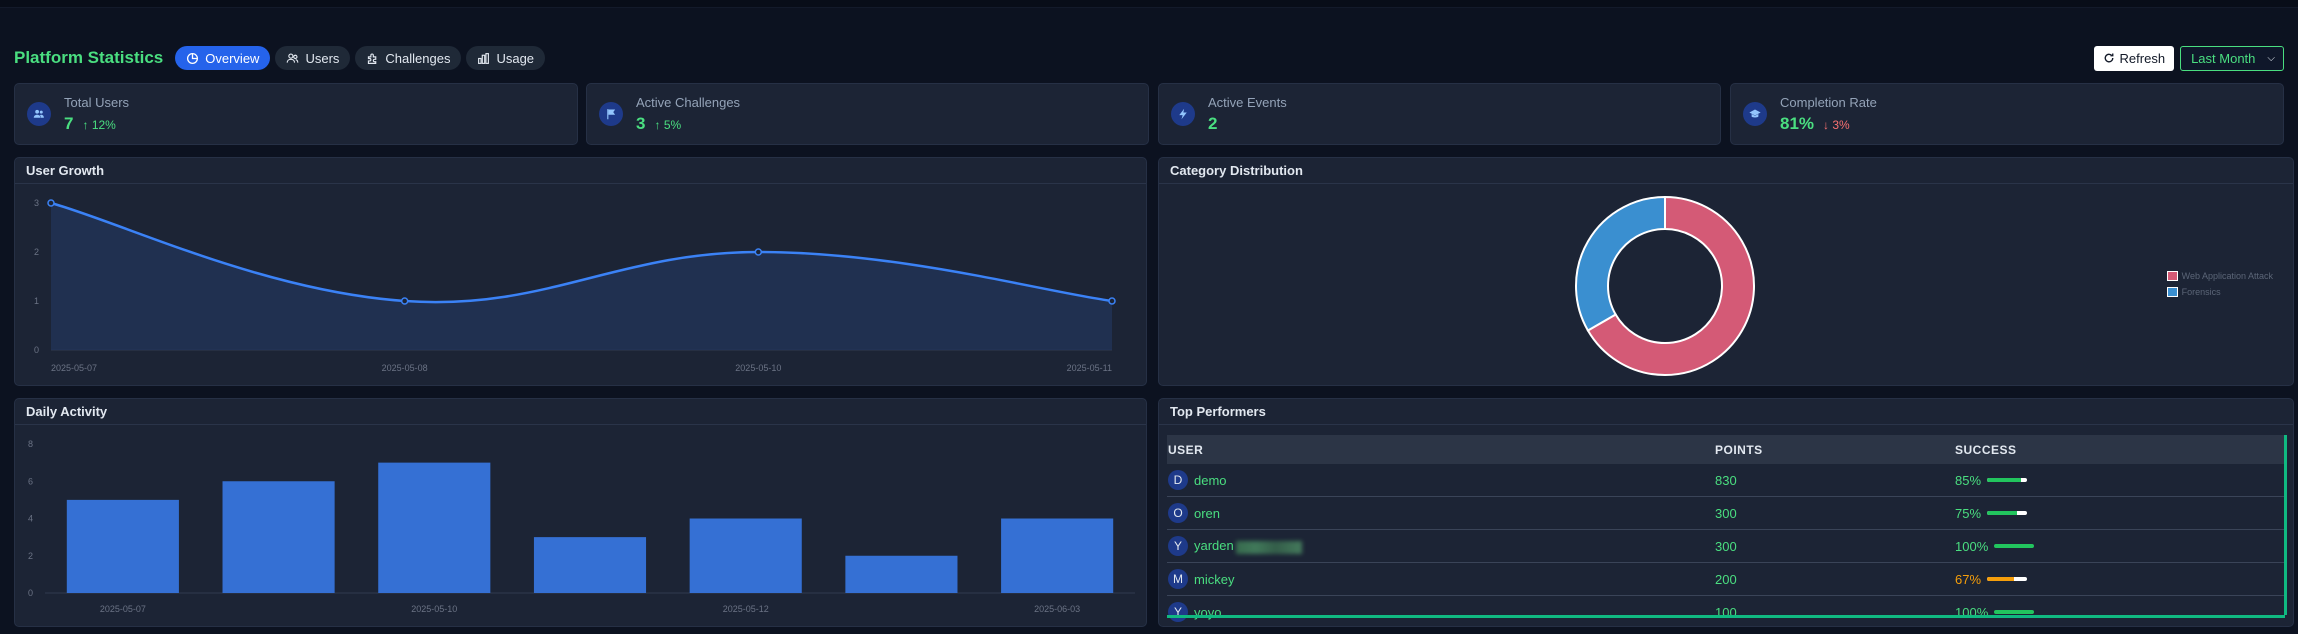 Image resolution: width=2298 pixels, height=634 pixels. Describe the element at coordinates (30, 481) in the screenshot. I see `y-tick-label: 6` at that location.